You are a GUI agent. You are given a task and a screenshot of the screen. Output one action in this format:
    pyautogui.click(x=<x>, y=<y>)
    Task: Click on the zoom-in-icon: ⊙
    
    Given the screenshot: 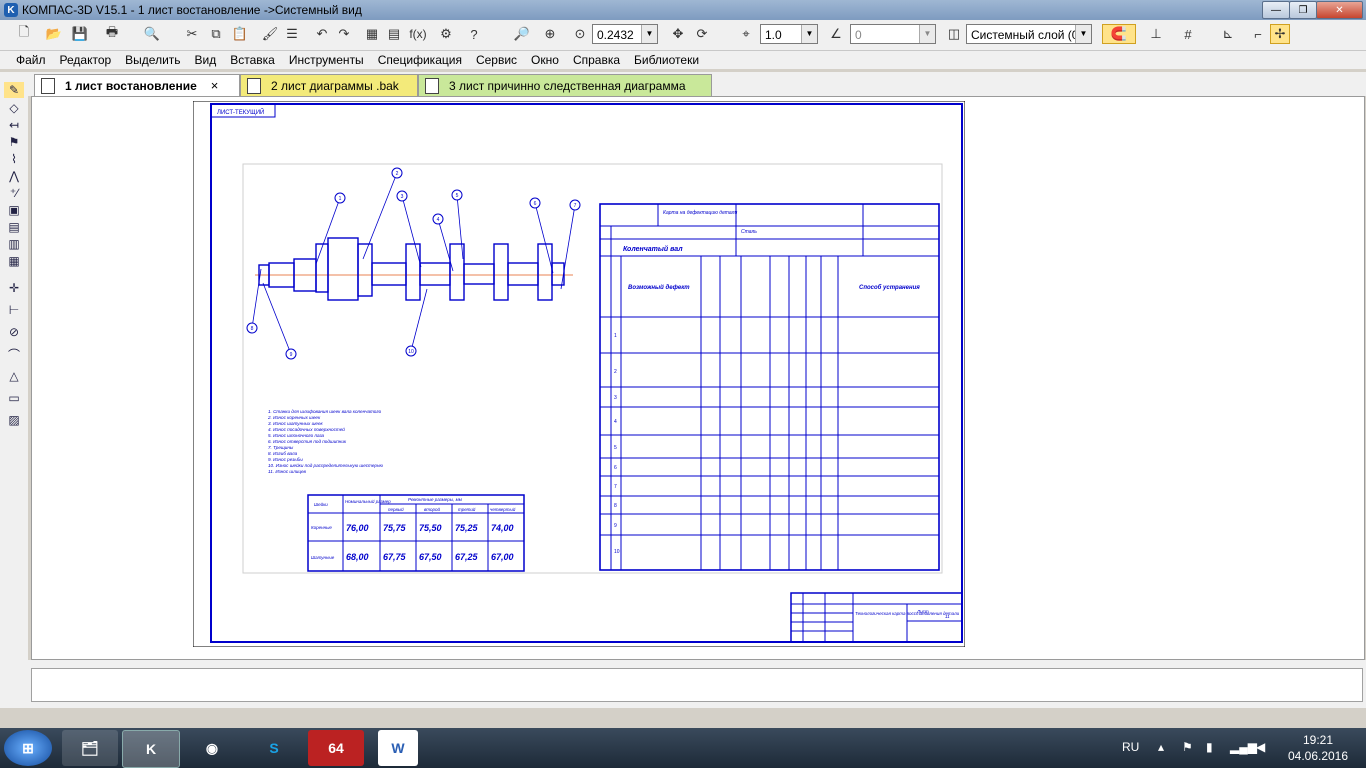 What is the action you would take?
    pyautogui.click(x=580, y=34)
    